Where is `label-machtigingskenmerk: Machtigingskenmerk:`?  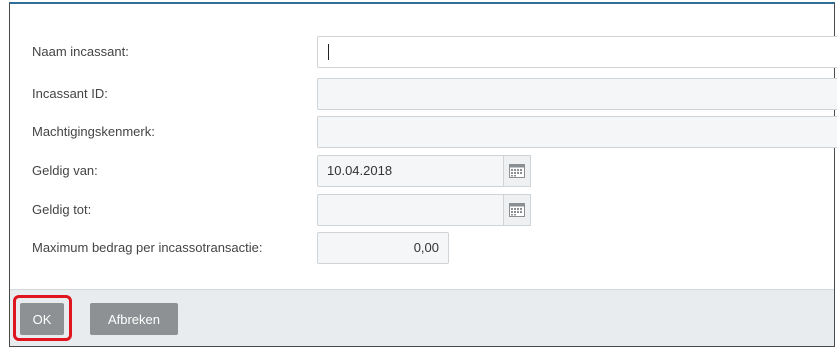 label-machtigingskenmerk: Machtigingskenmerk: is located at coordinates (93, 131).